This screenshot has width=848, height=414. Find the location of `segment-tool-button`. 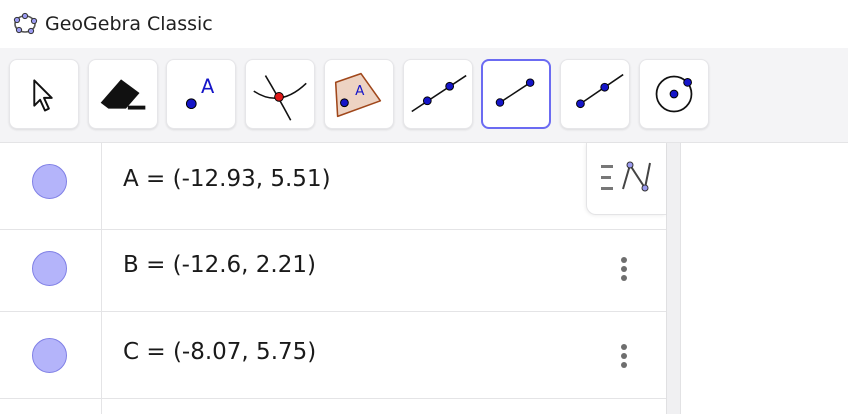

segment-tool-button is located at coordinates (516, 94).